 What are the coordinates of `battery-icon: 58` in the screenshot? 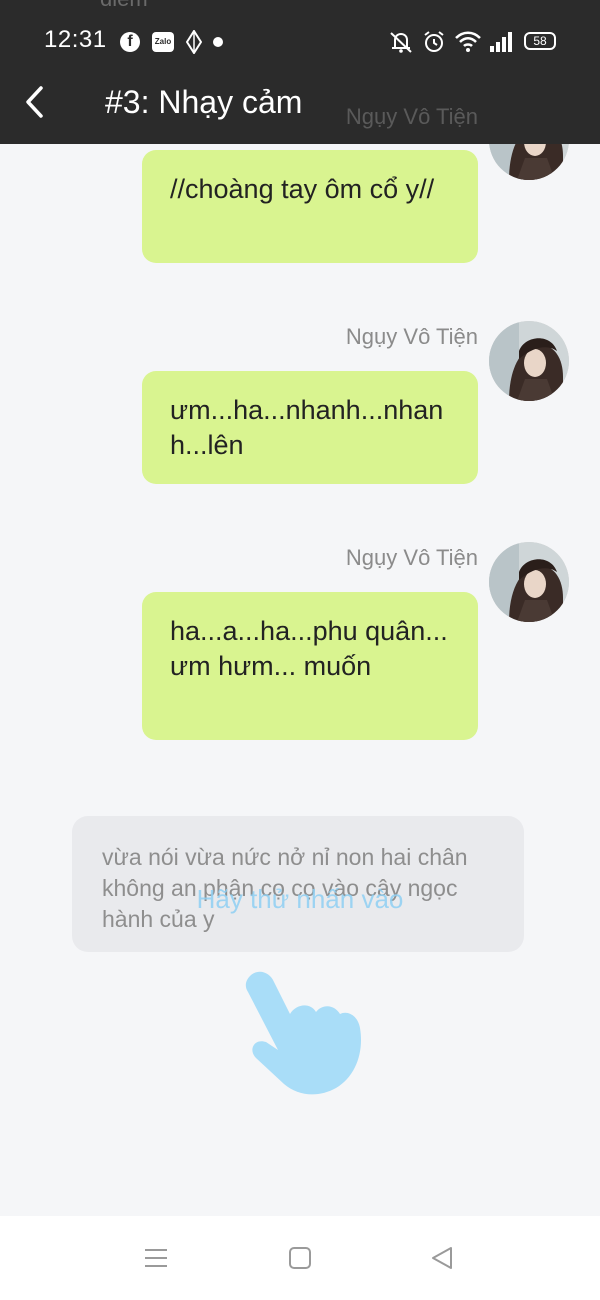 It's located at (540, 41).